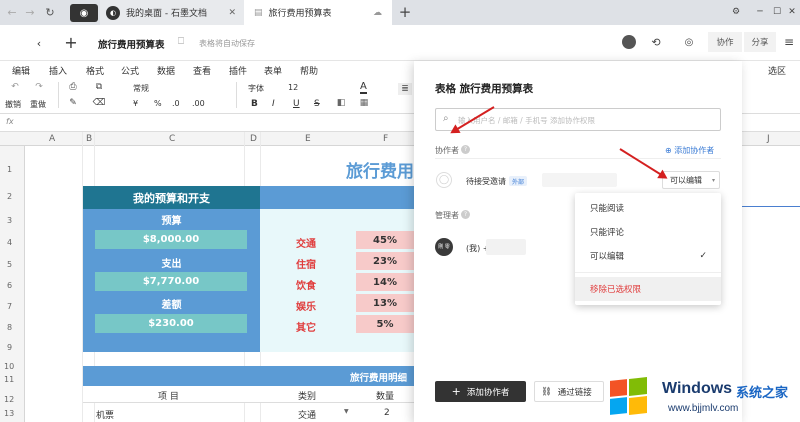  I want to click on col-b: B, so click(89, 139).